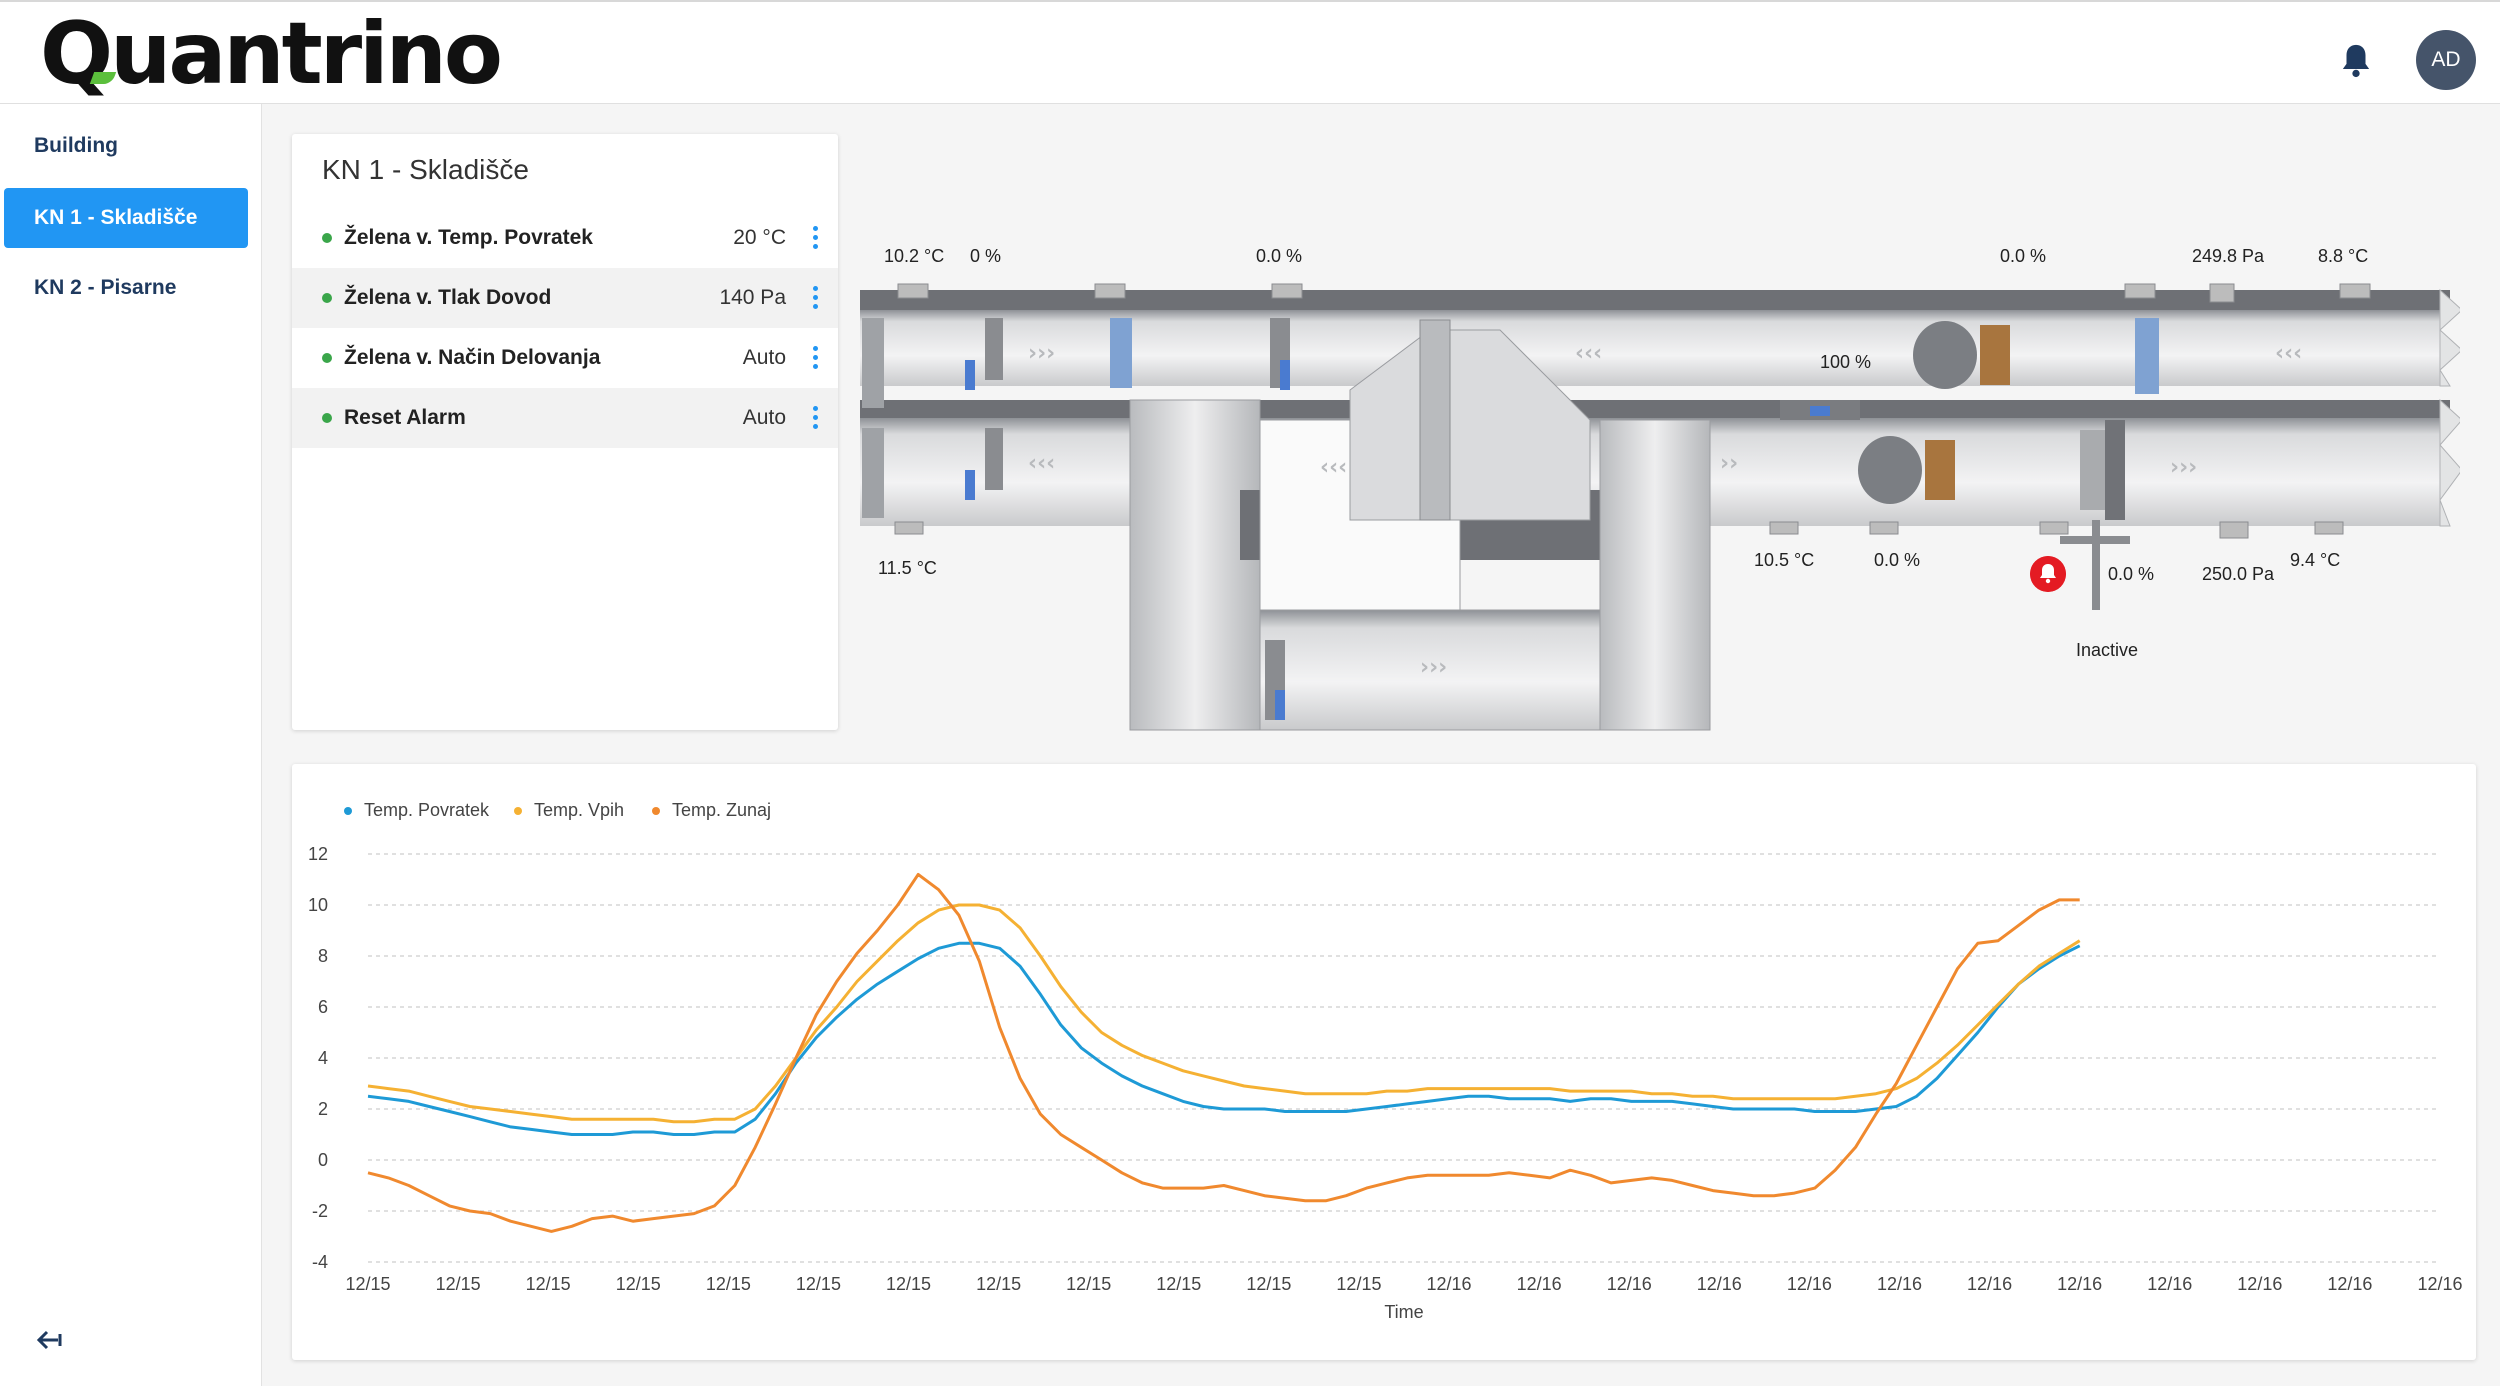  Describe the element at coordinates (1897, 560) in the screenshot. I see `readout-bottom-mid-damper: 0.0 %` at that location.